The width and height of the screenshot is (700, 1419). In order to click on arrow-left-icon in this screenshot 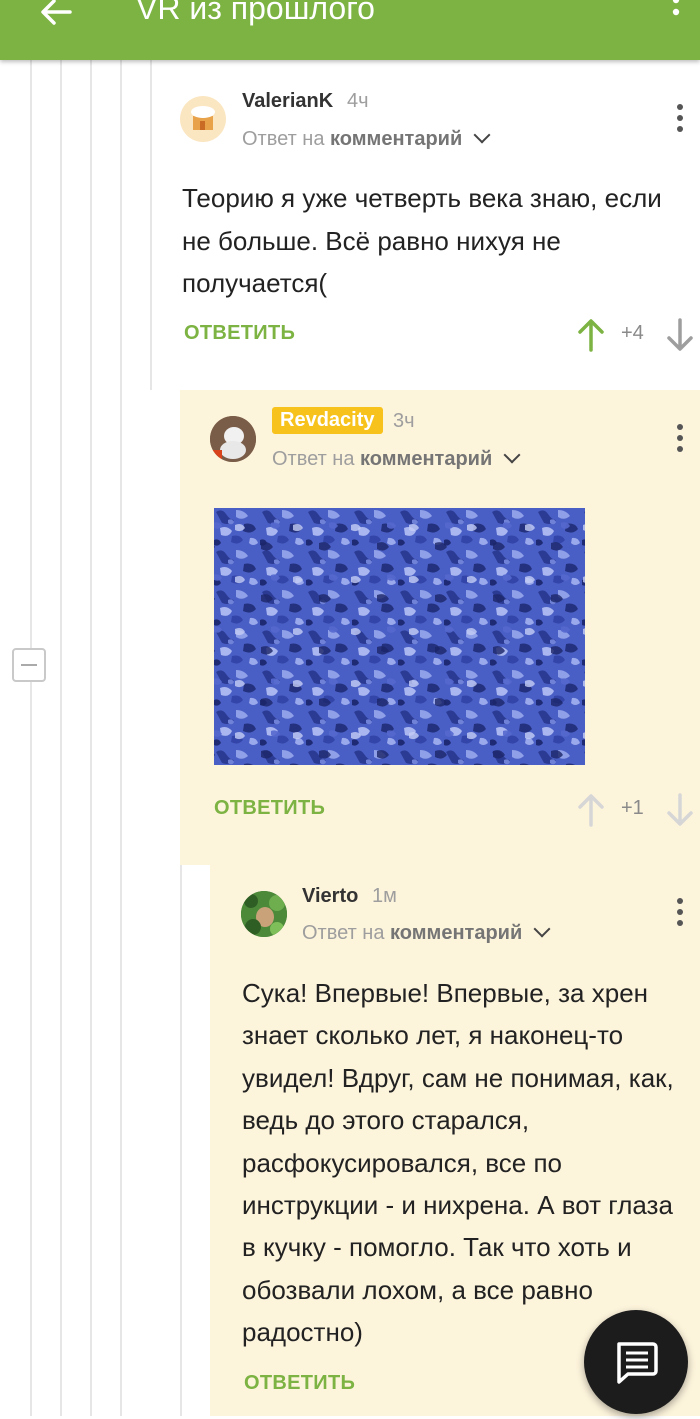, I will do `click(56, 16)`.